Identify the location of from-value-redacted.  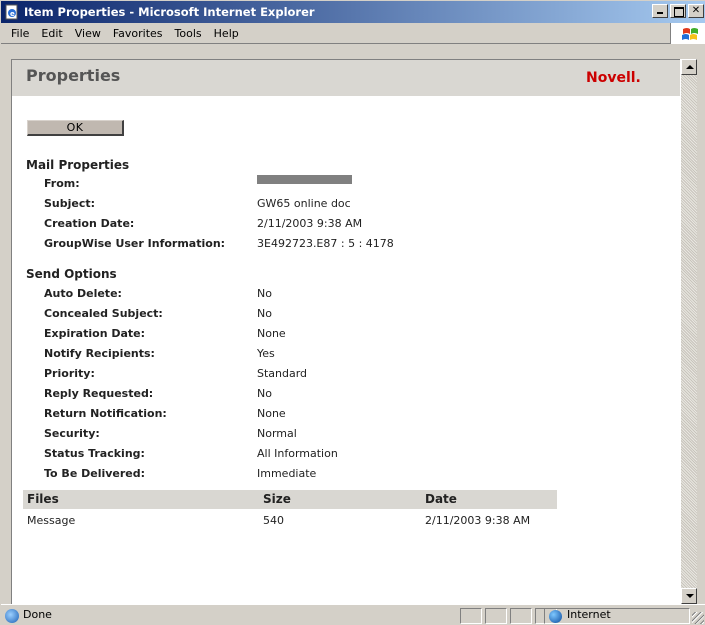
(304, 179).